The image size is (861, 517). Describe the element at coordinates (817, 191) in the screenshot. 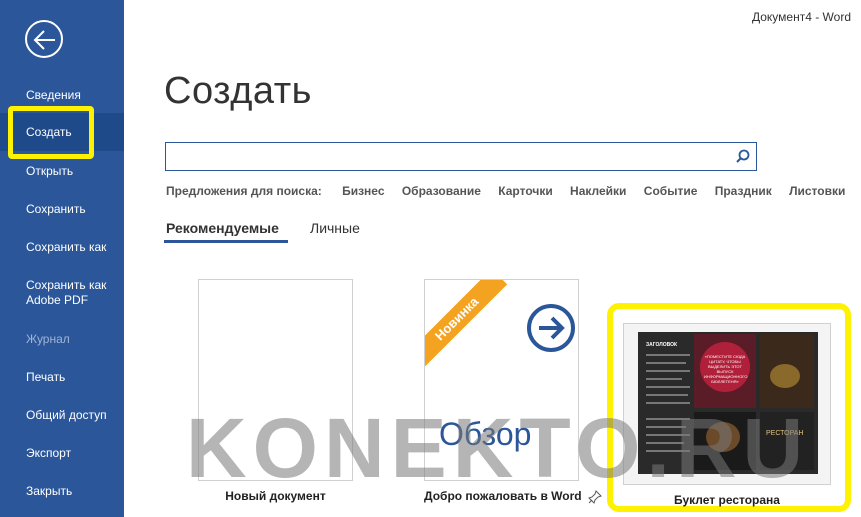

I see `suggestion-link: Листовки` at that location.